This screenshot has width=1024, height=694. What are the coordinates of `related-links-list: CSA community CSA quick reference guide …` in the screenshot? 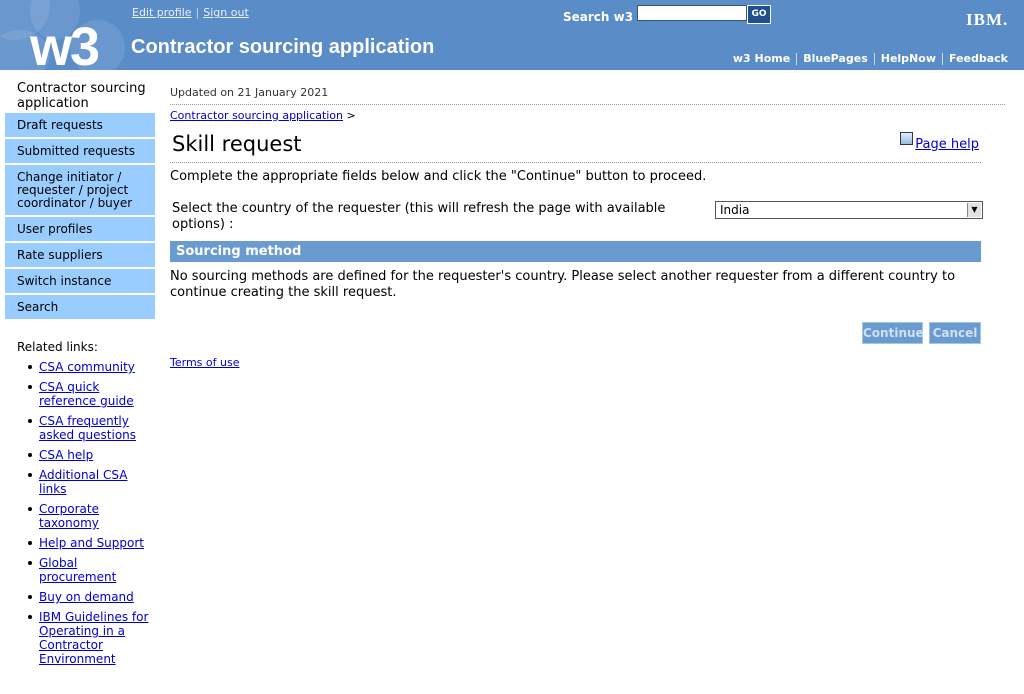 It's located at (84, 513).